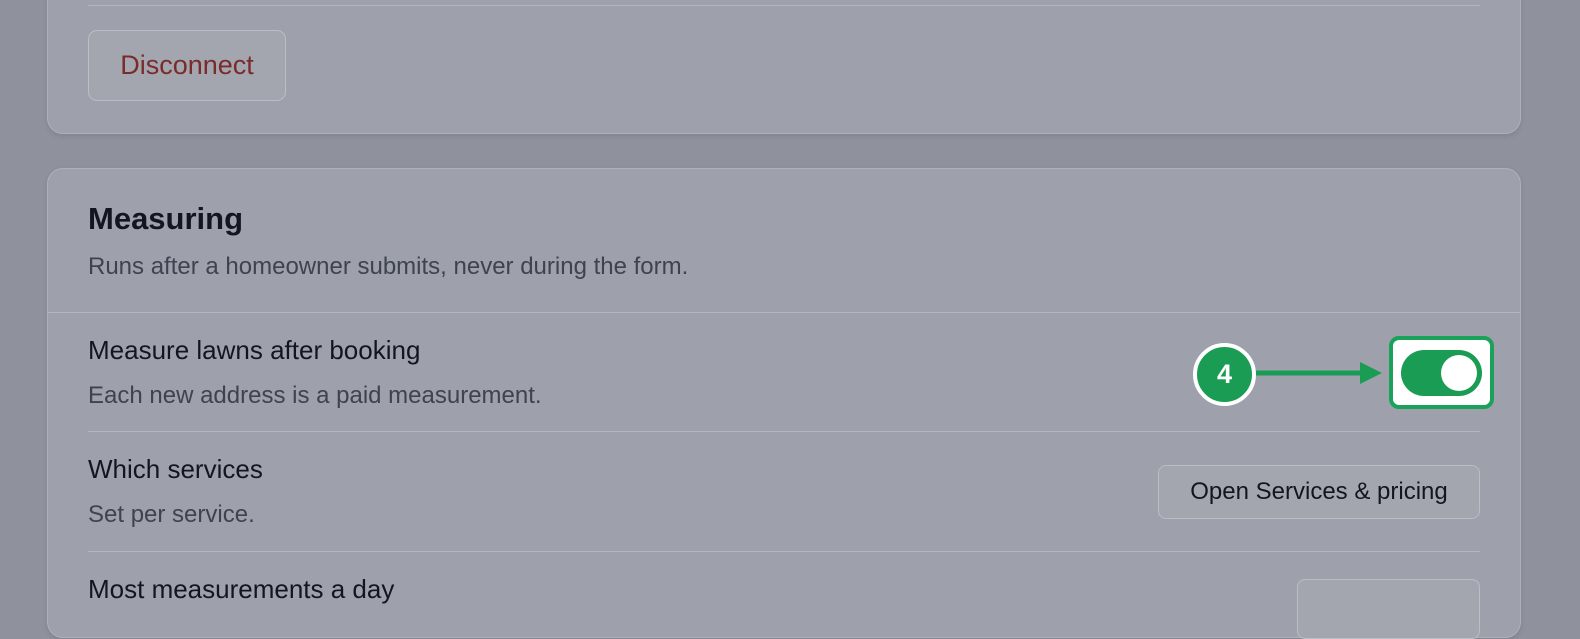  Describe the element at coordinates (1319, 492) in the screenshot. I see `open-services-pricing-button: Open Services & pricing` at that location.